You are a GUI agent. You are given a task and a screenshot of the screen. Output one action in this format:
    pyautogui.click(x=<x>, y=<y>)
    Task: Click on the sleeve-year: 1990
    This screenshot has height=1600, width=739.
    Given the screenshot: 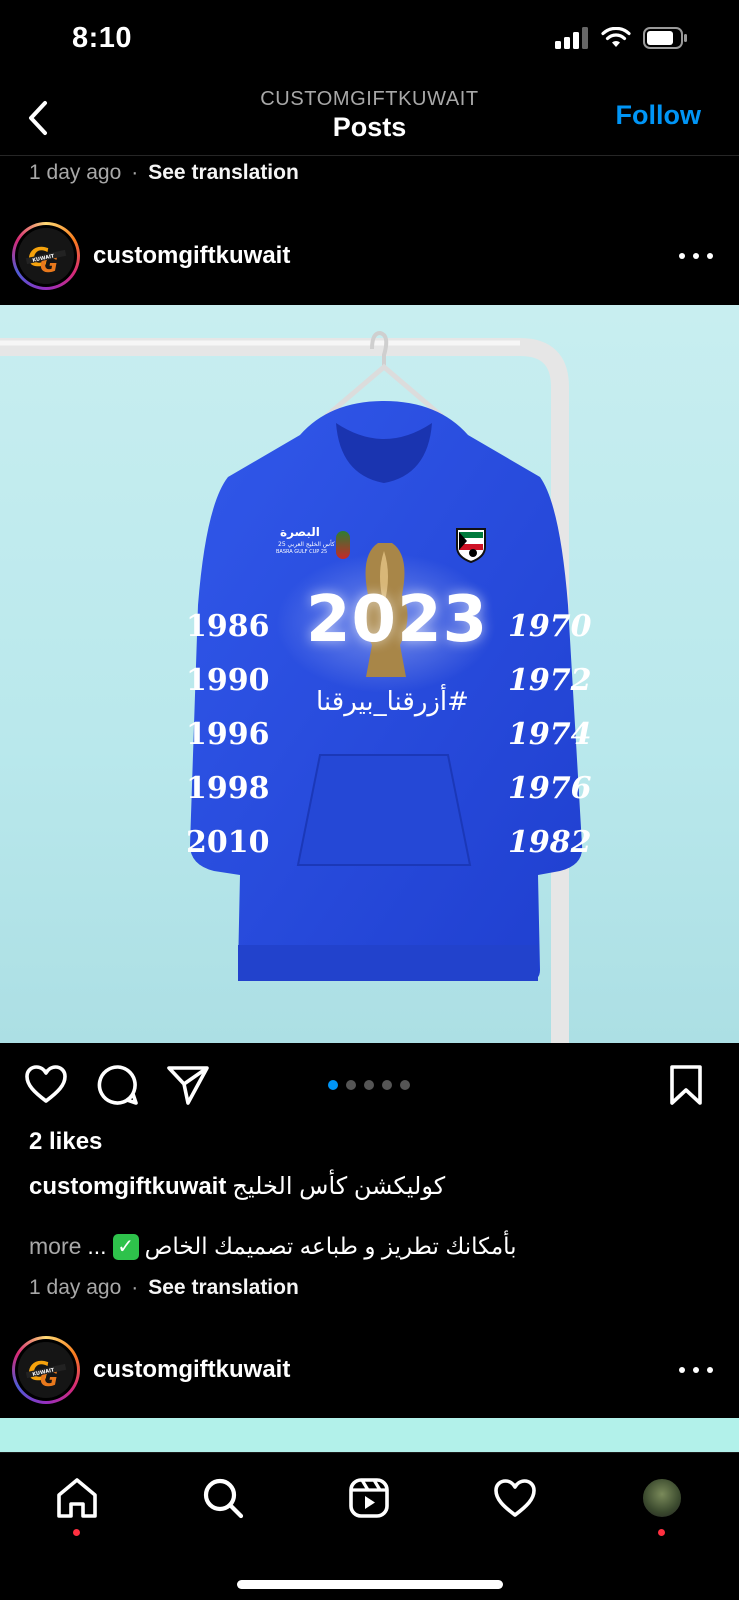 What is the action you would take?
    pyautogui.click(x=228, y=680)
    